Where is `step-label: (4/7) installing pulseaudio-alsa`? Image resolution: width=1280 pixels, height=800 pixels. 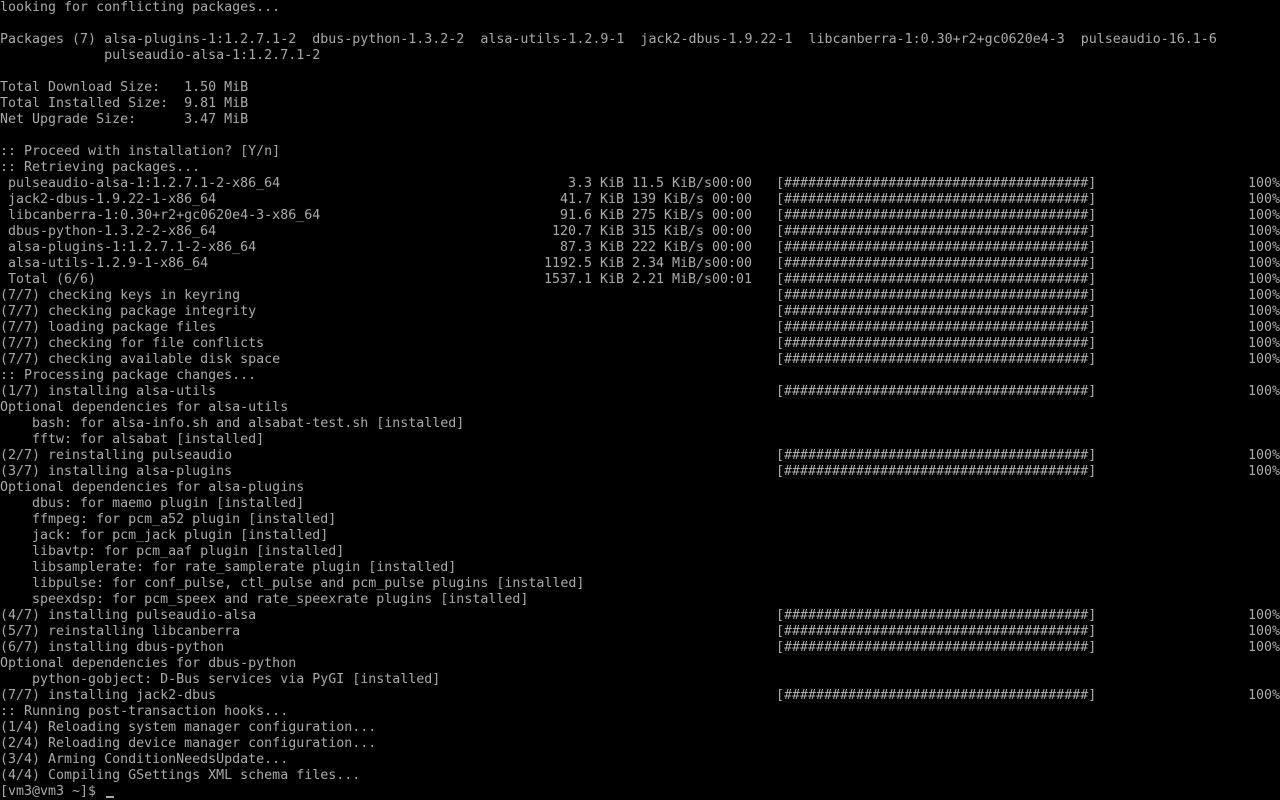
step-label: (4/7) installing pulseaudio-alsa is located at coordinates (128, 615).